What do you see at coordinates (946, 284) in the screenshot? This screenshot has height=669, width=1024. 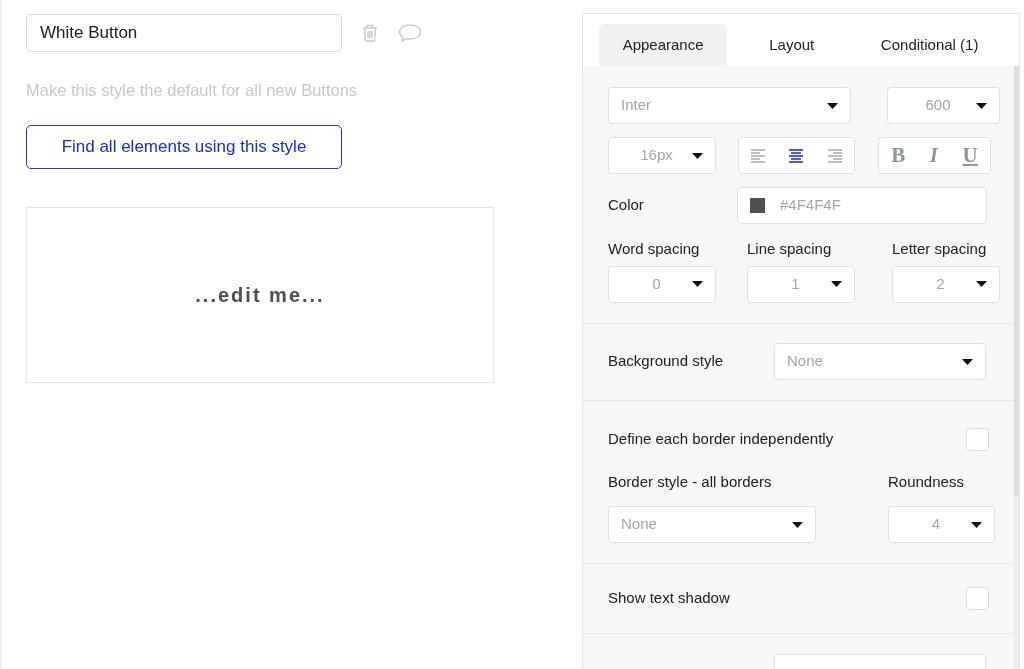 I see `spacing-dropdown: 2` at bounding box center [946, 284].